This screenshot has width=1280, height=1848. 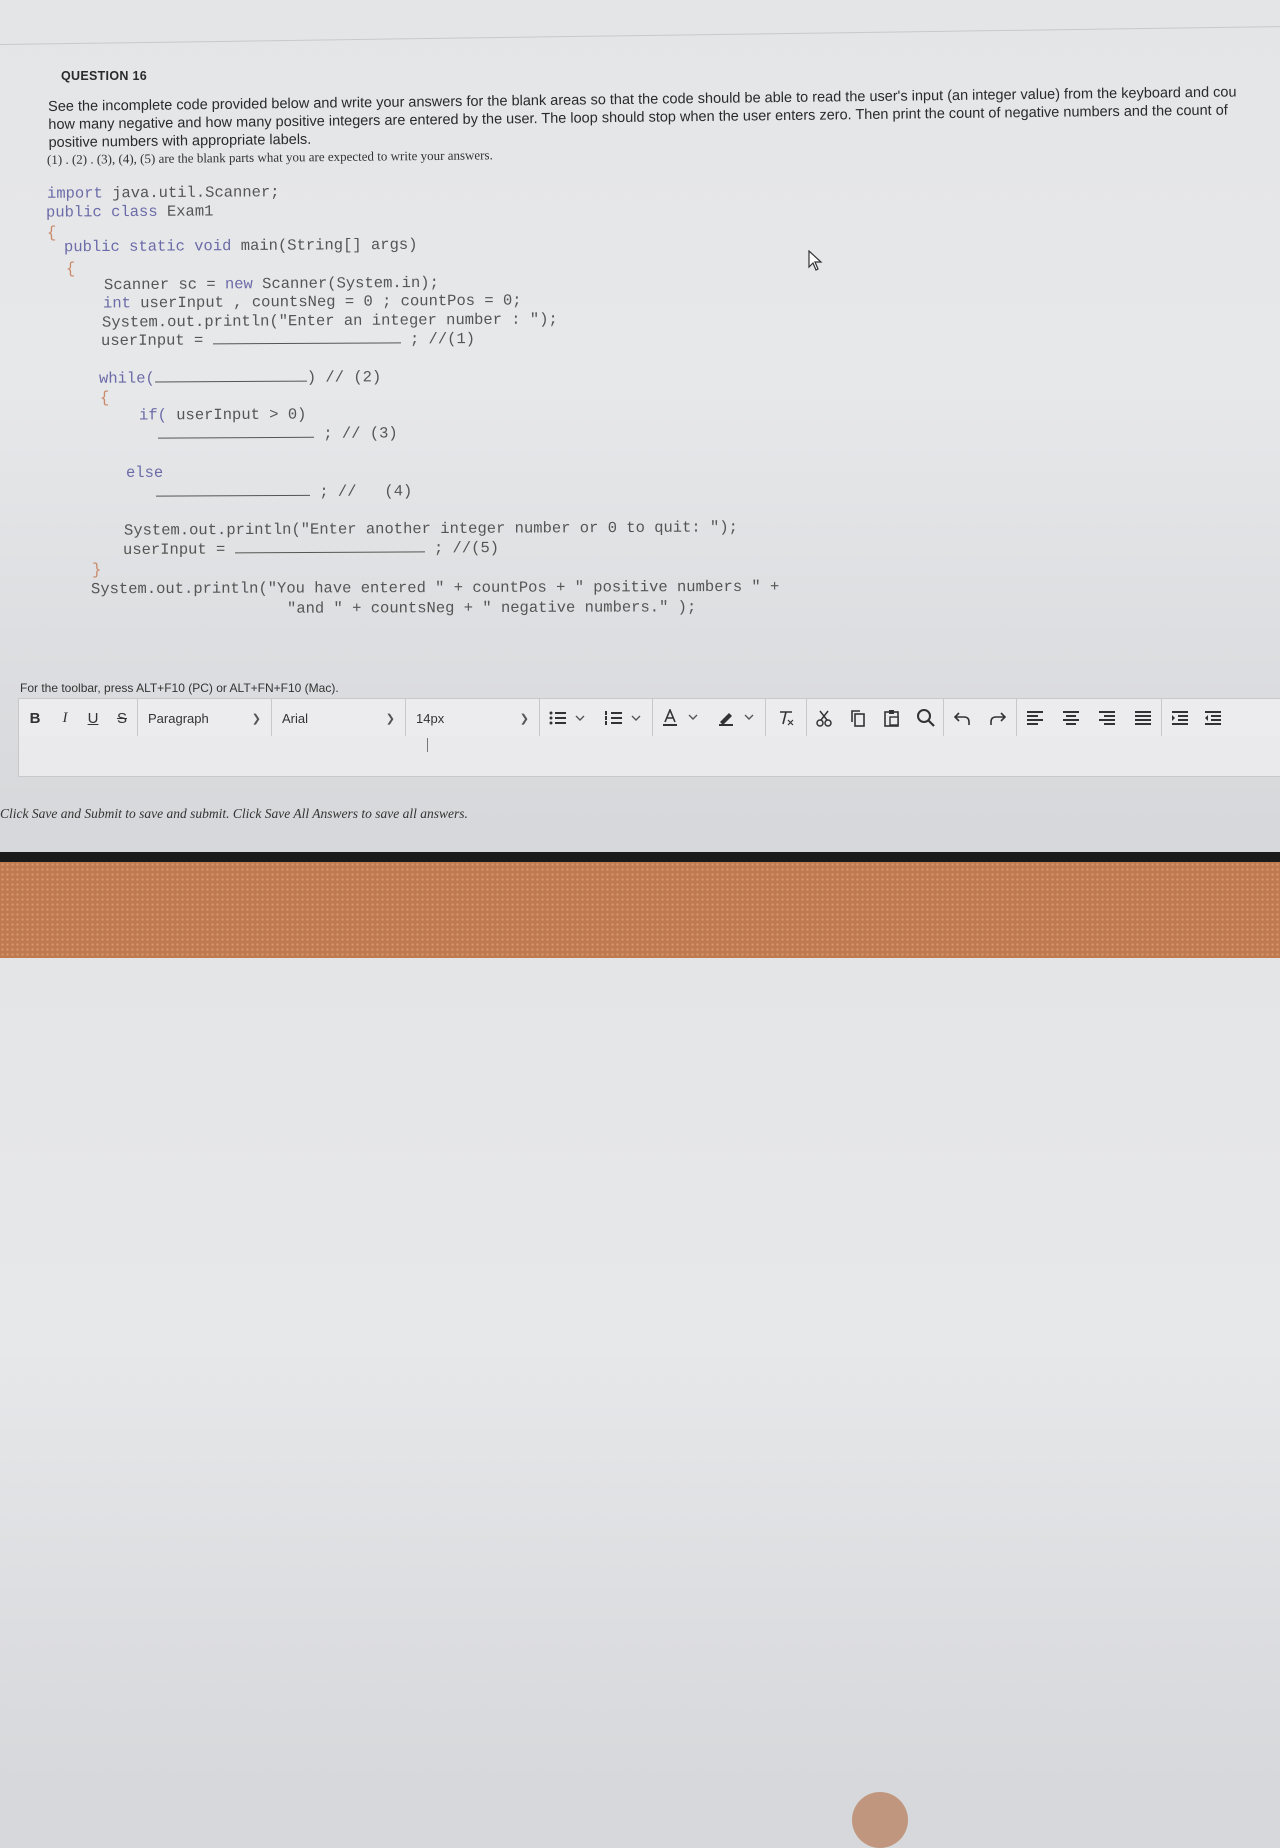 I want to click on code-keyword: new, so click(x=238, y=284).